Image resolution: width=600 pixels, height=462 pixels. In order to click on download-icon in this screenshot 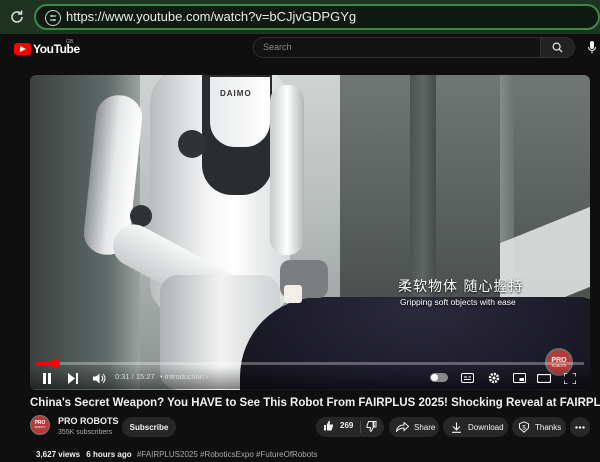, I will do `click(456, 427)`.